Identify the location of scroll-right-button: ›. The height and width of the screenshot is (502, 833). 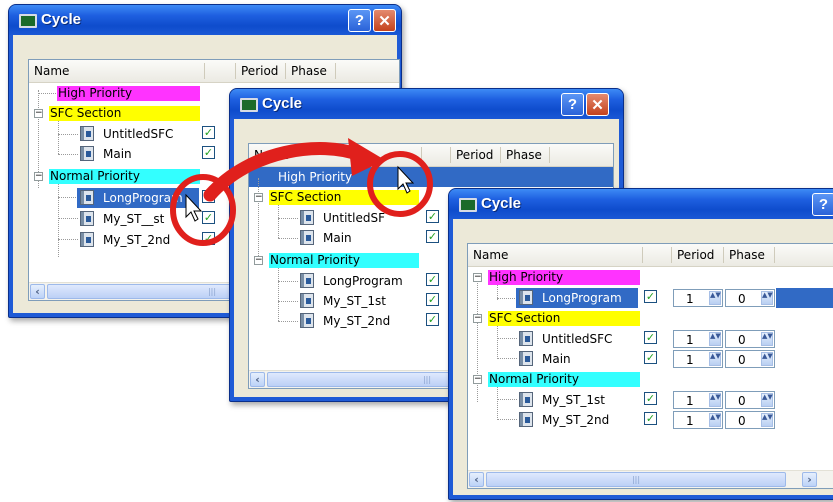
(809, 479).